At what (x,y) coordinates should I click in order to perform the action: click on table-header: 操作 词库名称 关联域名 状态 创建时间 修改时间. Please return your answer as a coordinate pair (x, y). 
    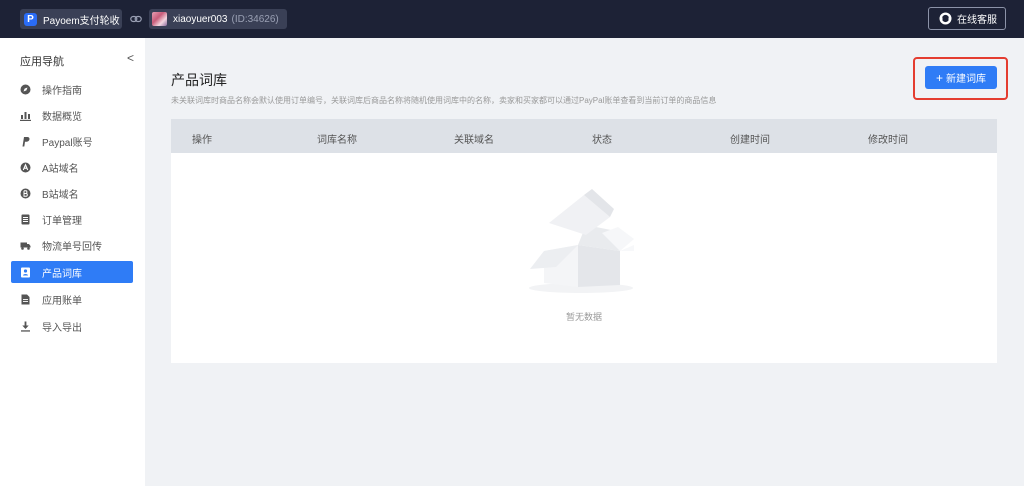
    Looking at the image, I should click on (584, 136).